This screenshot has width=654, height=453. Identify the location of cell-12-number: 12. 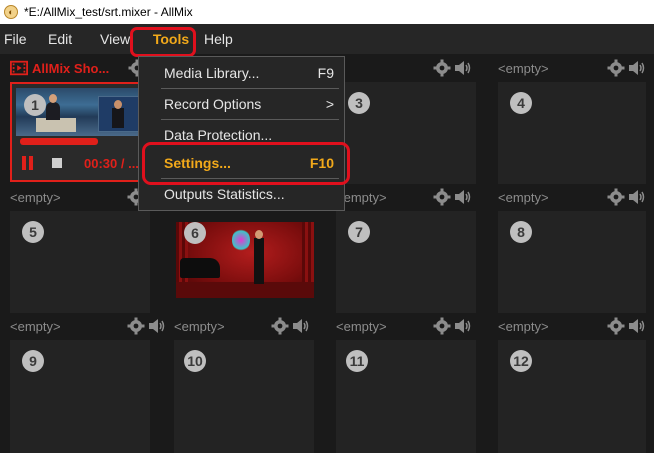
(521, 361).